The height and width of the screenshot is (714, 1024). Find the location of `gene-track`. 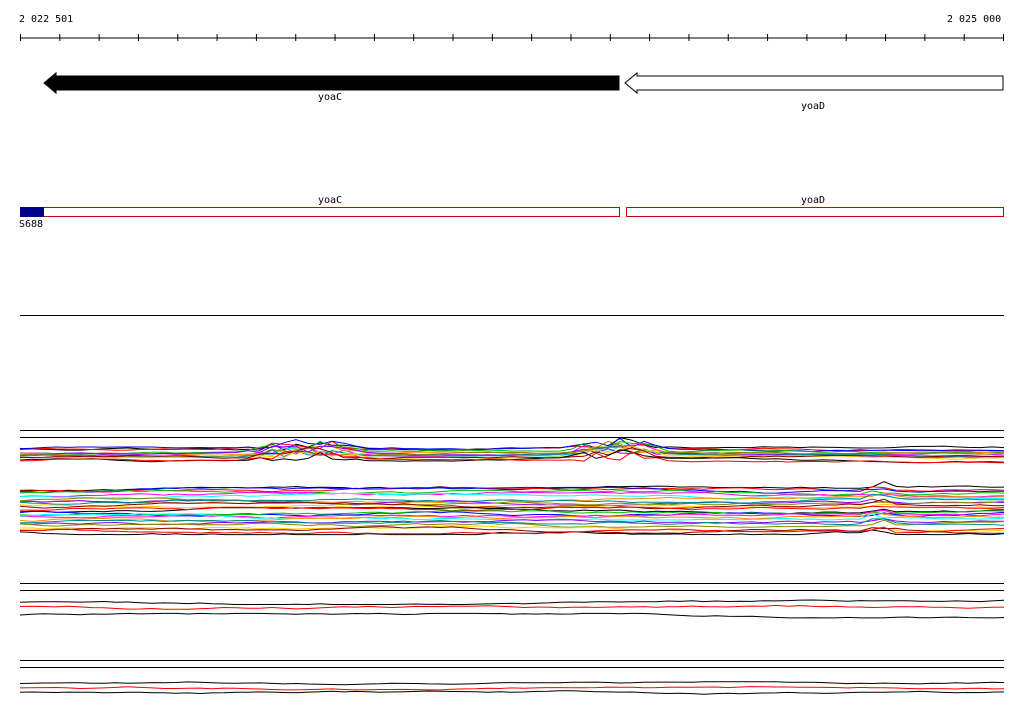

gene-track is located at coordinates (523, 83).